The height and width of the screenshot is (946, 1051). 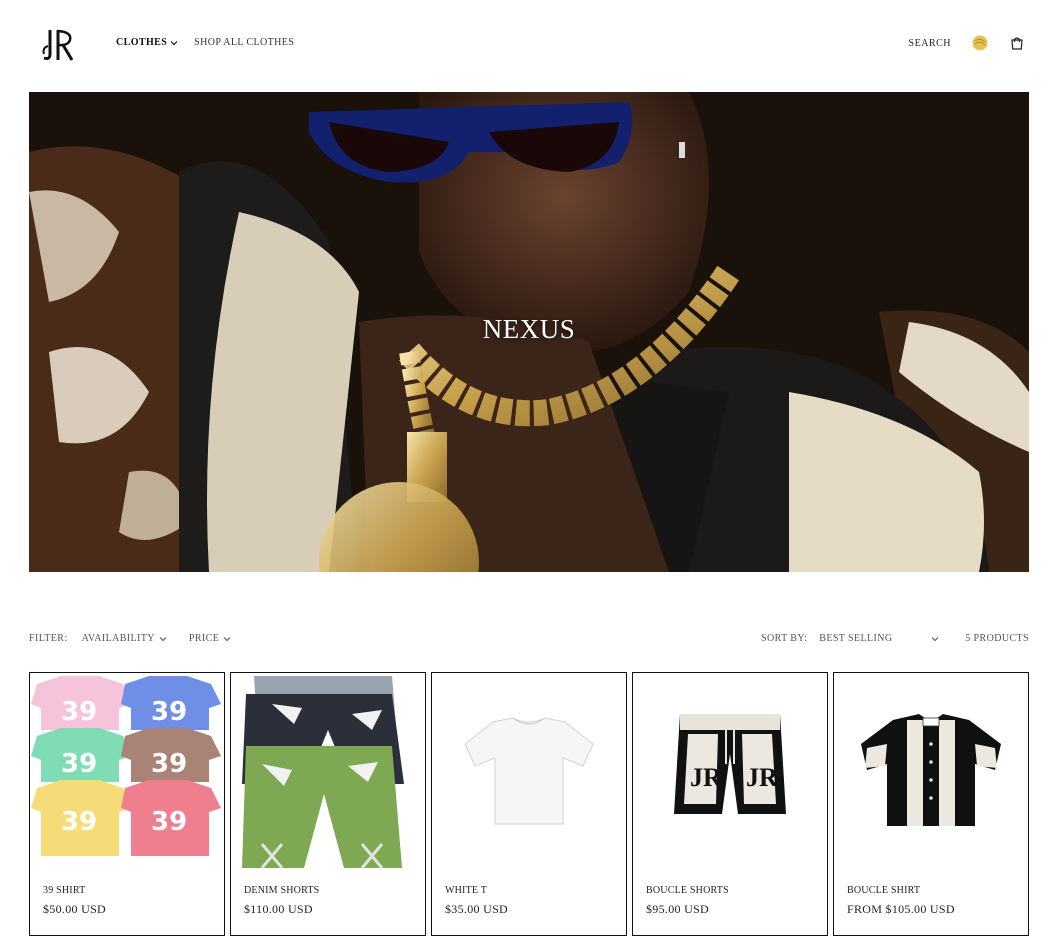 What do you see at coordinates (980, 43) in the screenshot?
I see `coin-icon` at bounding box center [980, 43].